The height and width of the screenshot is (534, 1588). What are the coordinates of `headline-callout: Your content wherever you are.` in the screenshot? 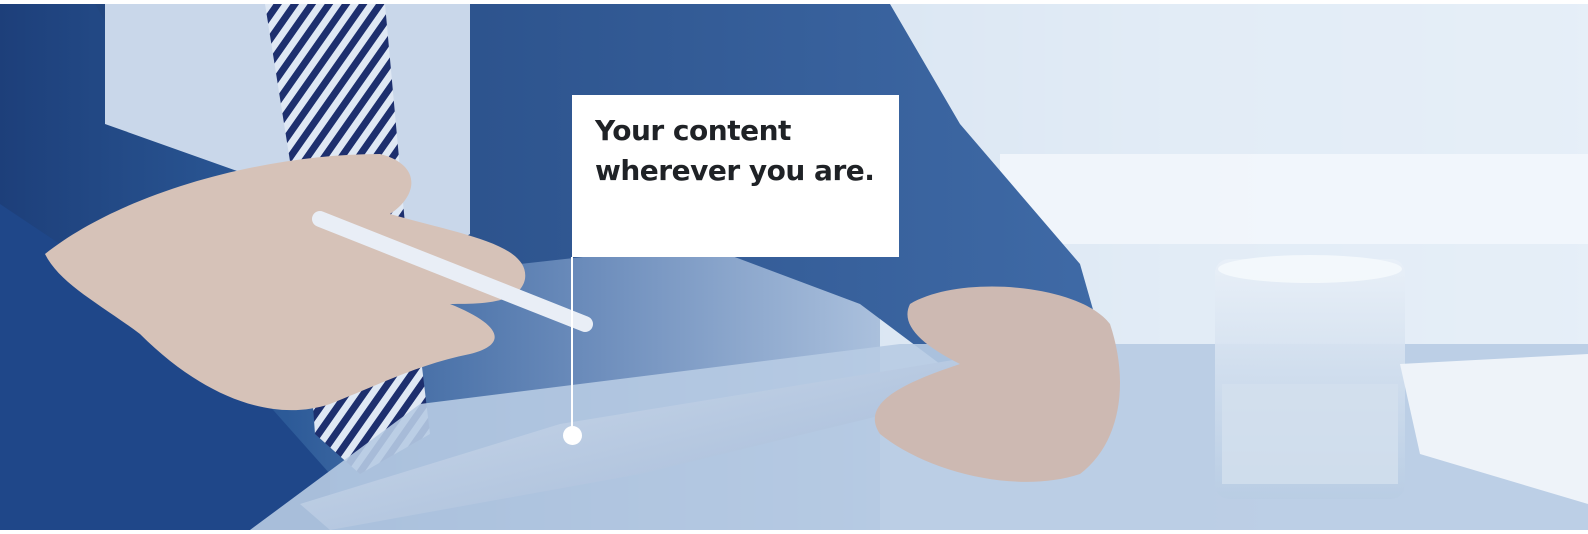 It's located at (735, 176).